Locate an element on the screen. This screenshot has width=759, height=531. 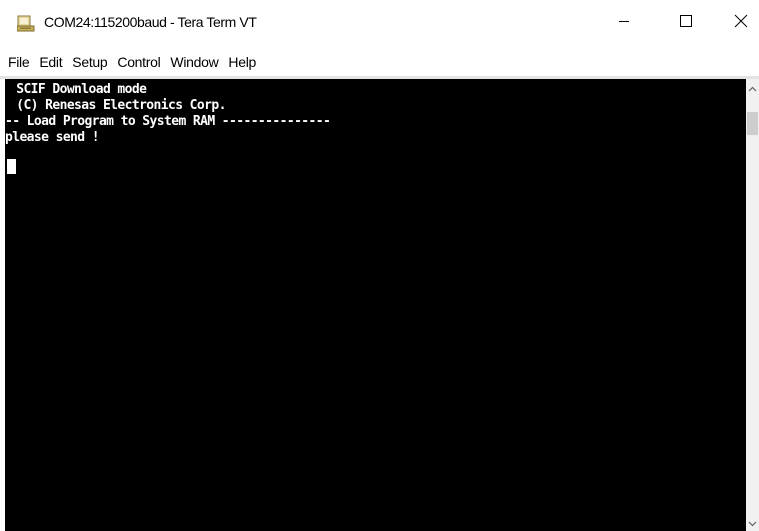
scrollbar-thumb is located at coordinates (752, 123).